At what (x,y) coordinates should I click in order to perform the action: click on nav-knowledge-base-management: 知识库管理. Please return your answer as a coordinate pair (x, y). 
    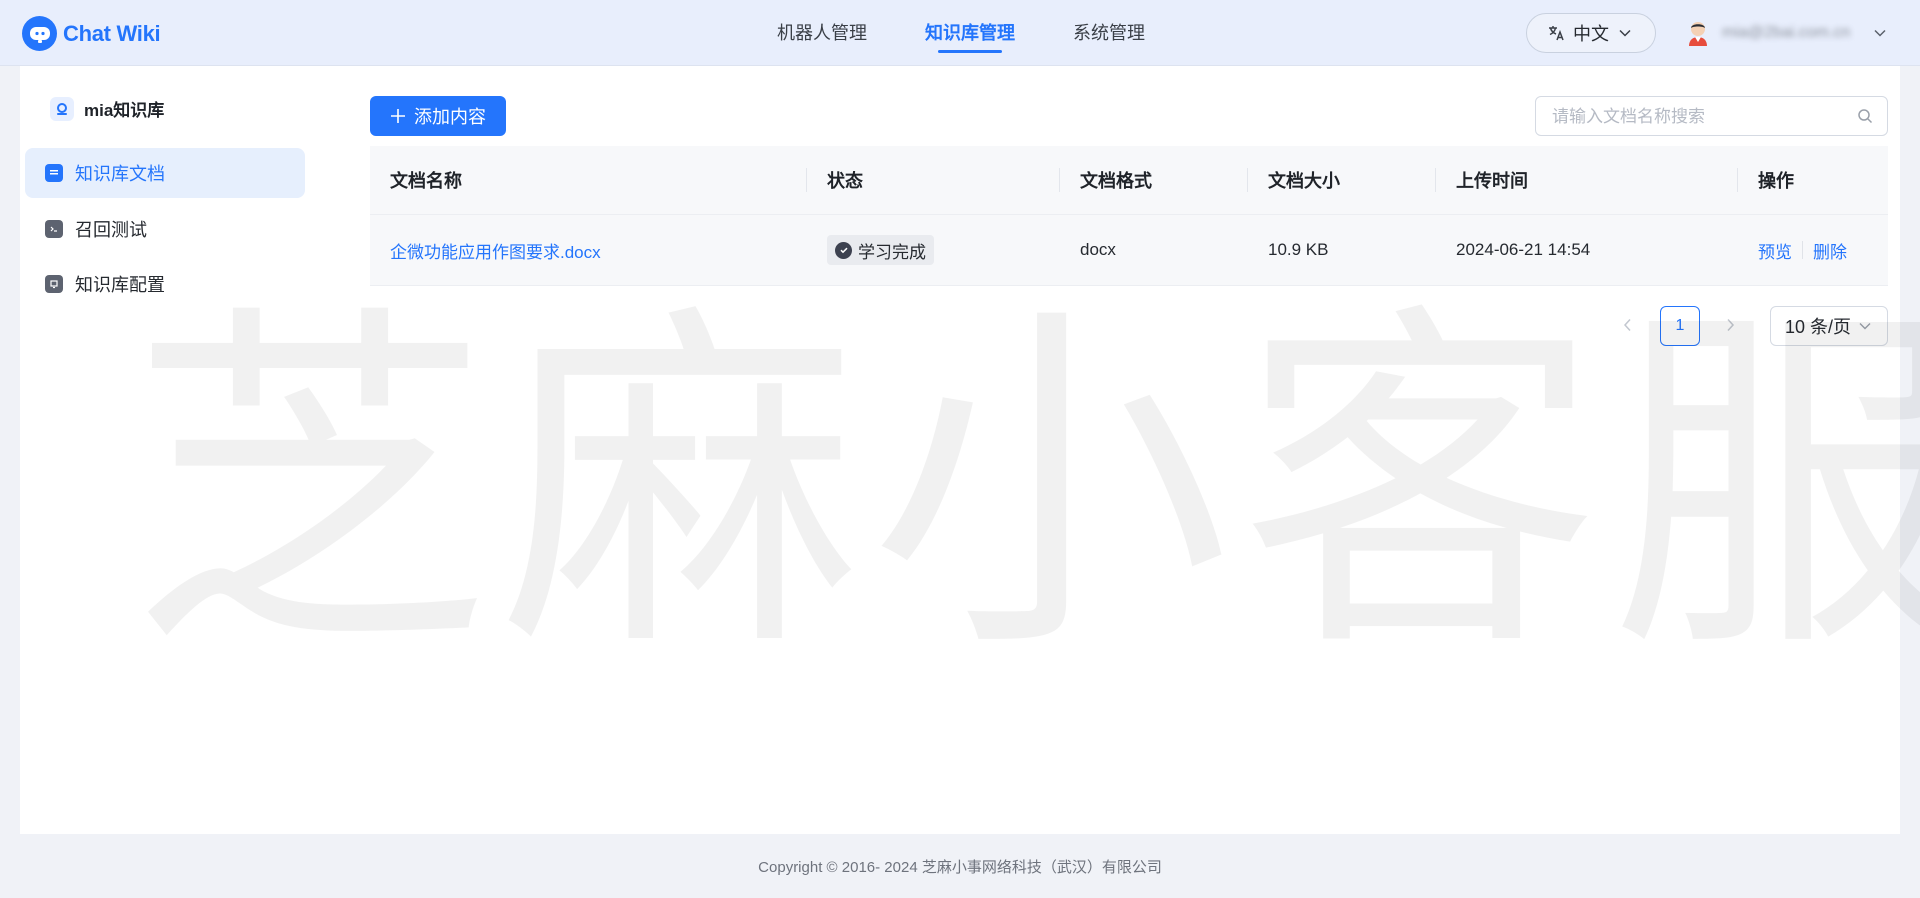
    Looking at the image, I should click on (970, 33).